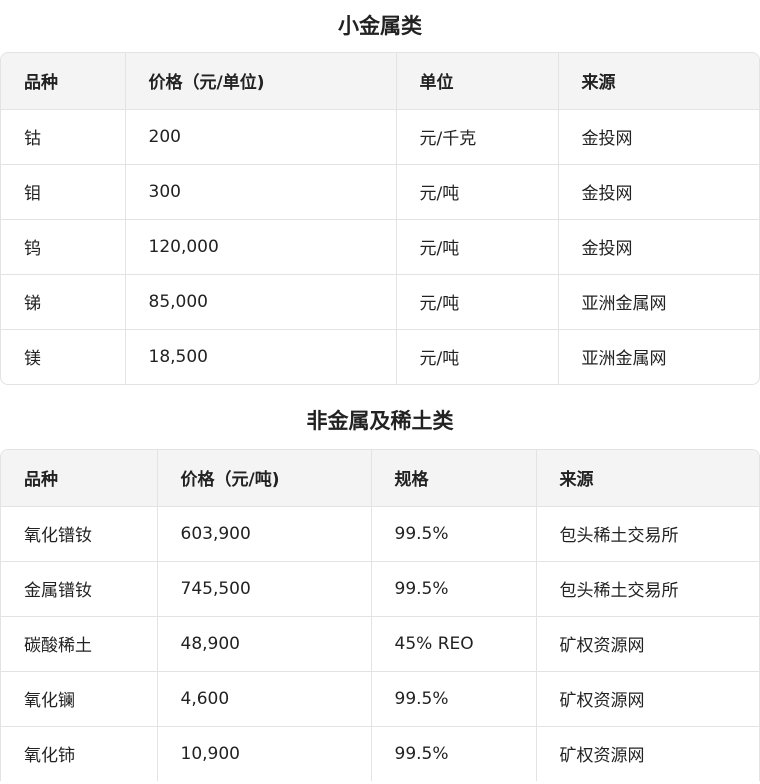  What do you see at coordinates (454, 644) in the screenshot?
I see `table-cell: 45% REO` at bounding box center [454, 644].